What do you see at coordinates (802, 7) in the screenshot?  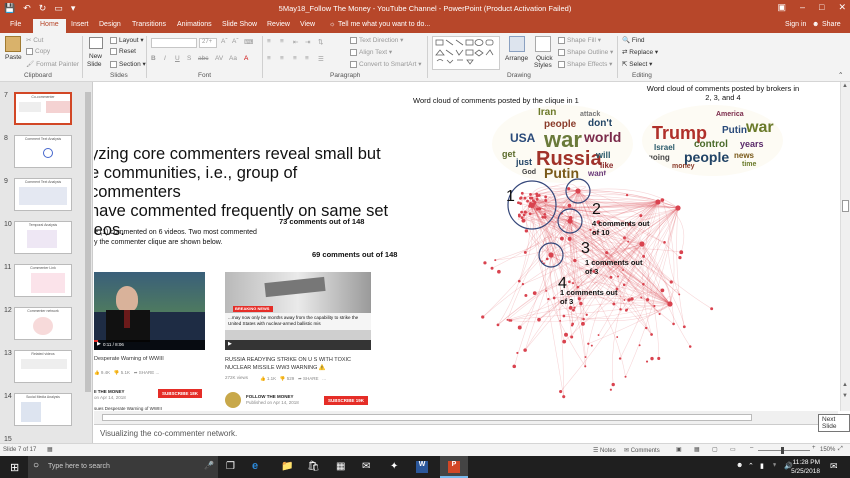 I see `minimize-button: –` at bounding box center [802, 7].